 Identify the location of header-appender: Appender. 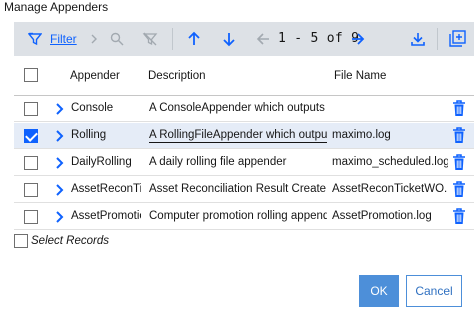
(95, 76).